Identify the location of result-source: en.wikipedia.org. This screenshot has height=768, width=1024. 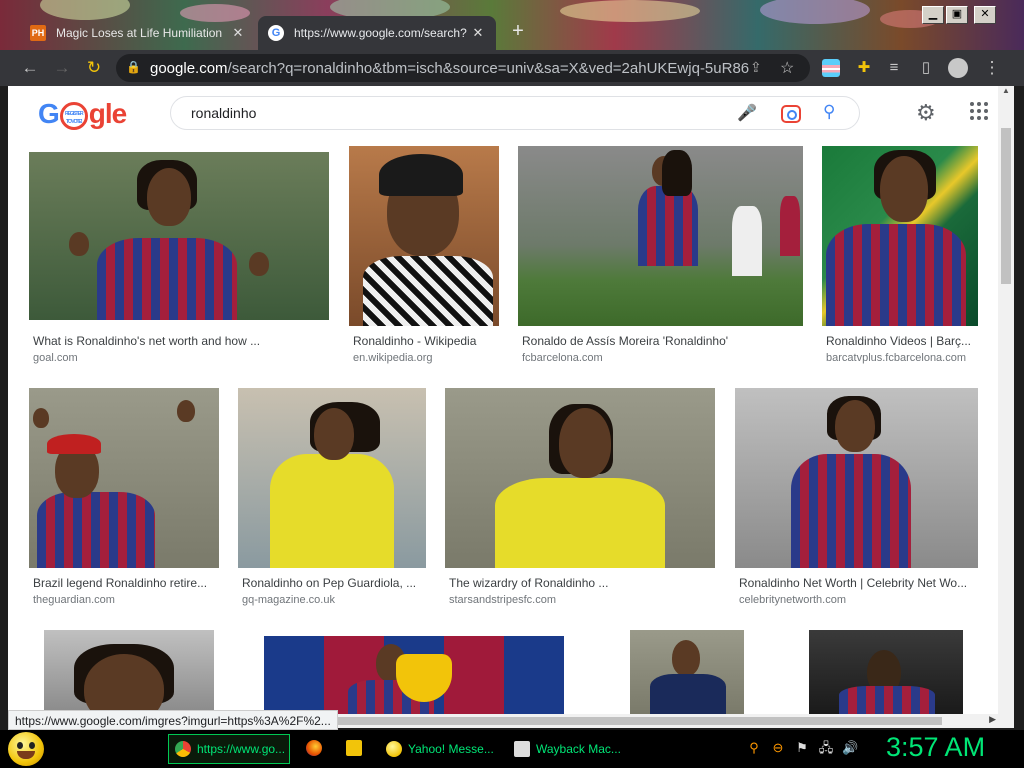
(393, 358).